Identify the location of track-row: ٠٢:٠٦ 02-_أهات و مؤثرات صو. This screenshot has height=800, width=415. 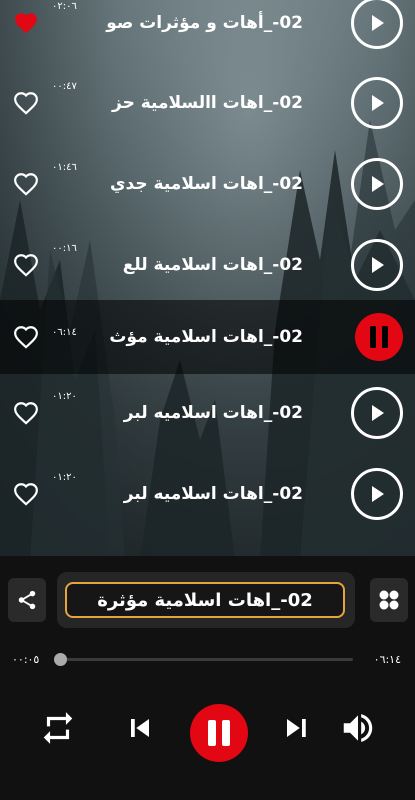
(207, 31).